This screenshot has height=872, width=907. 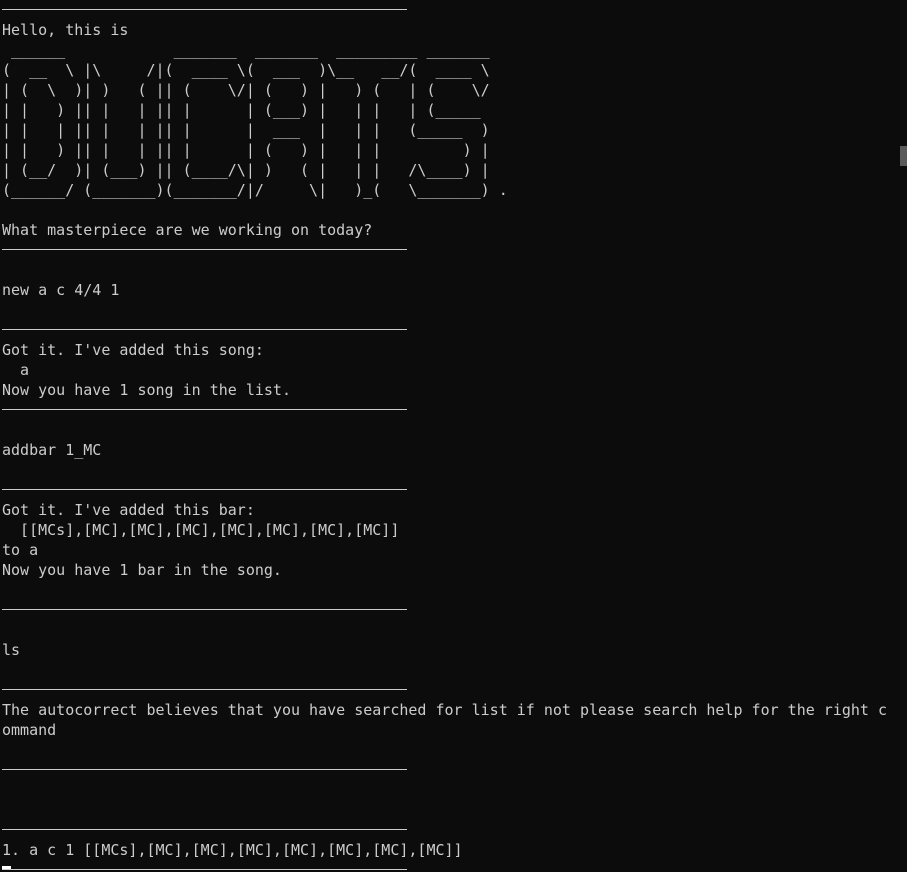 What do you see at coordinates (246, 150) in the screenshot?
I see `logo-line: | | ) || | | || | | ( ) | | | ) |` at bounding box center [246, 150].